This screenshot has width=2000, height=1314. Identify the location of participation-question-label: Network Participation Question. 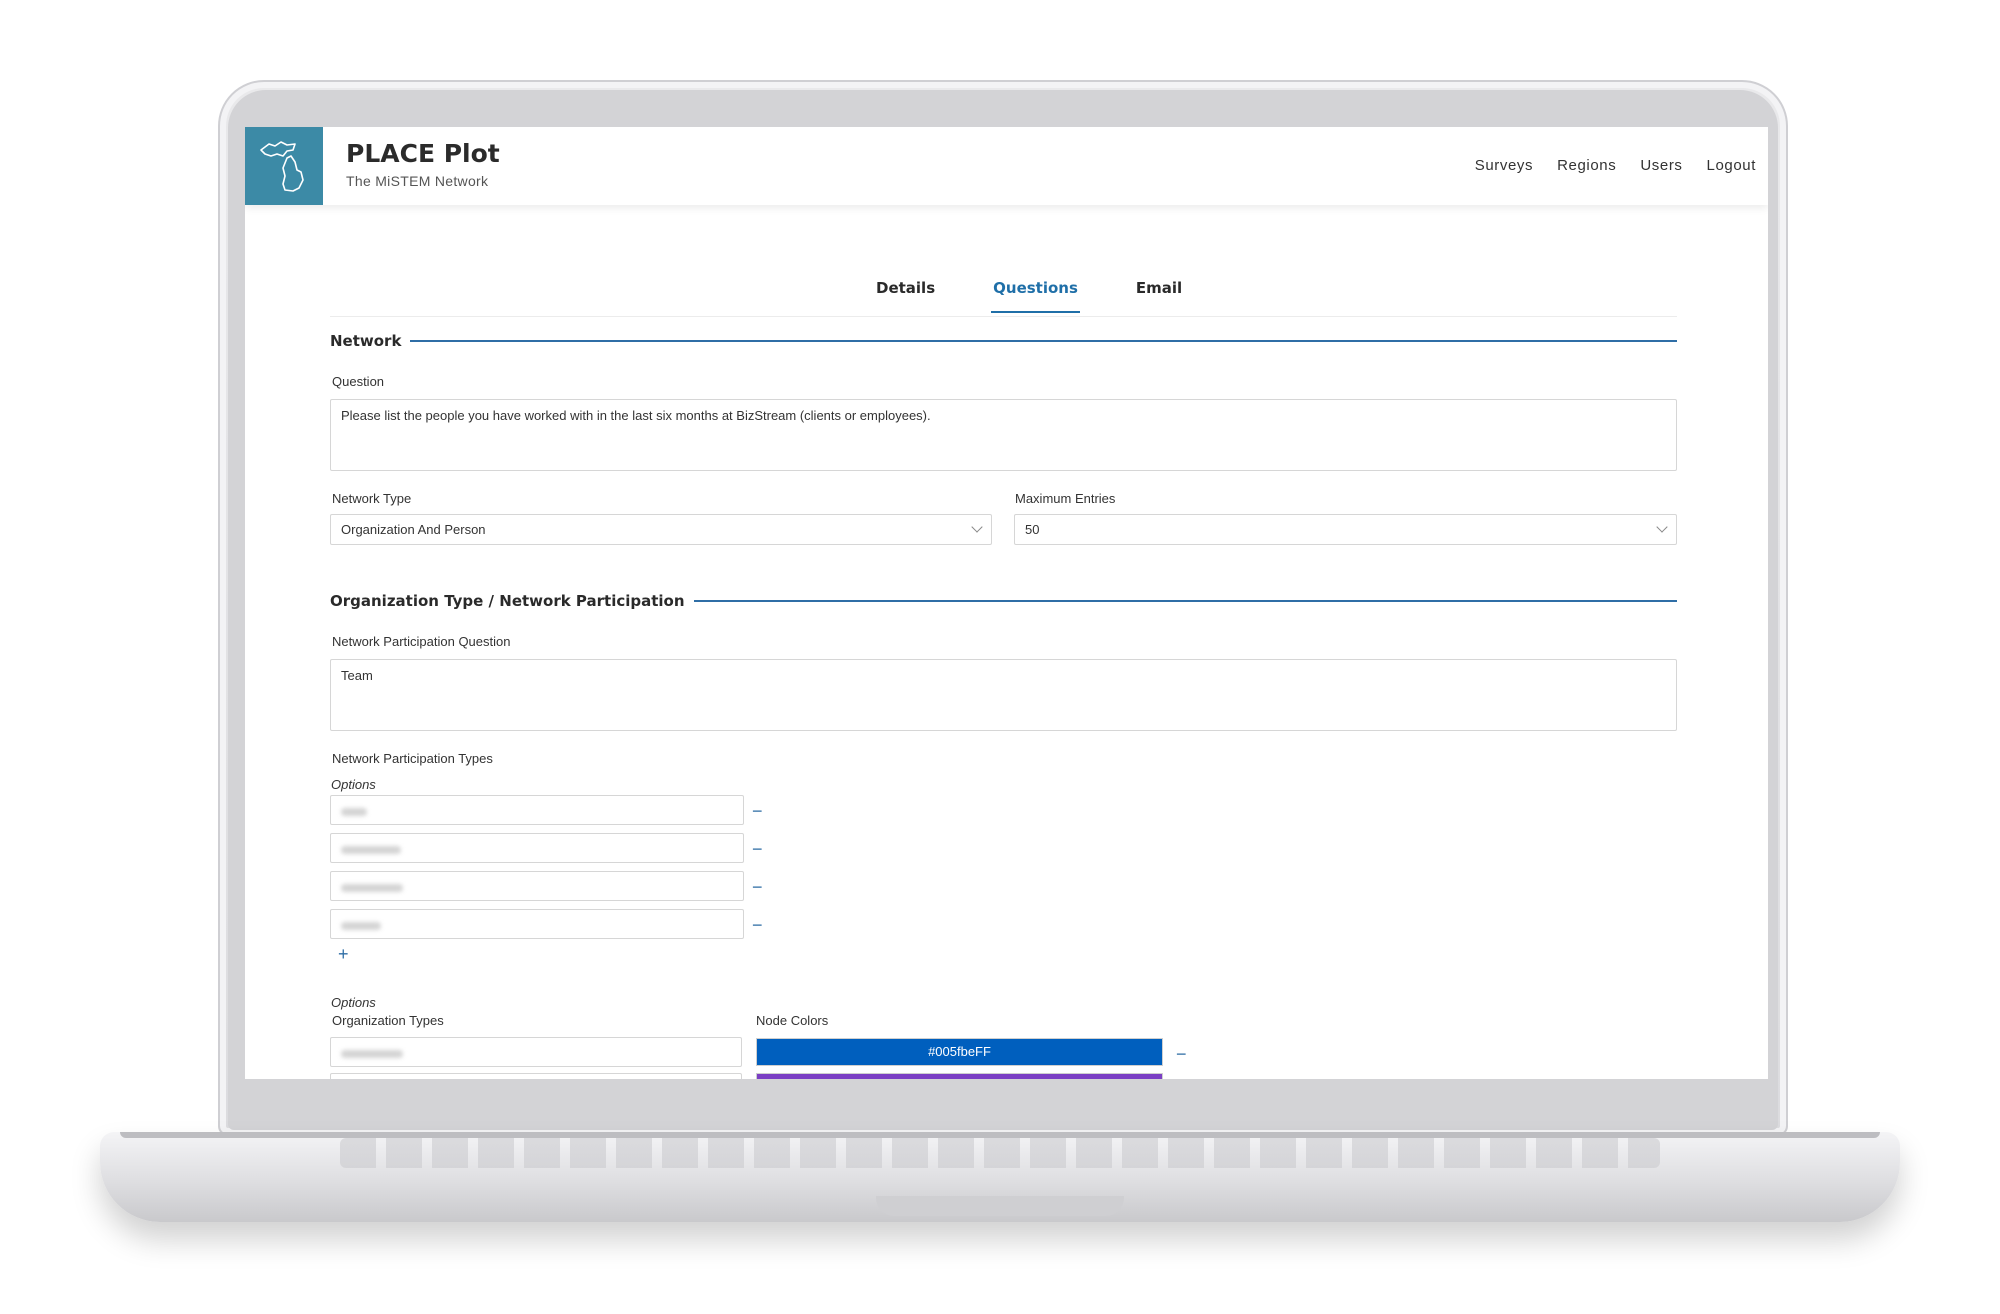
(421, 641).